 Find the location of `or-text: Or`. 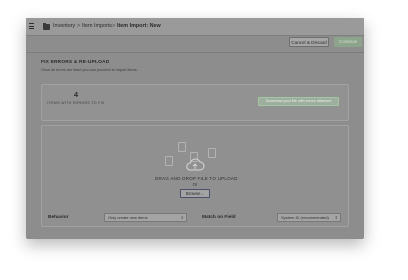

or-text: Or is located at coordinates (195, 184).